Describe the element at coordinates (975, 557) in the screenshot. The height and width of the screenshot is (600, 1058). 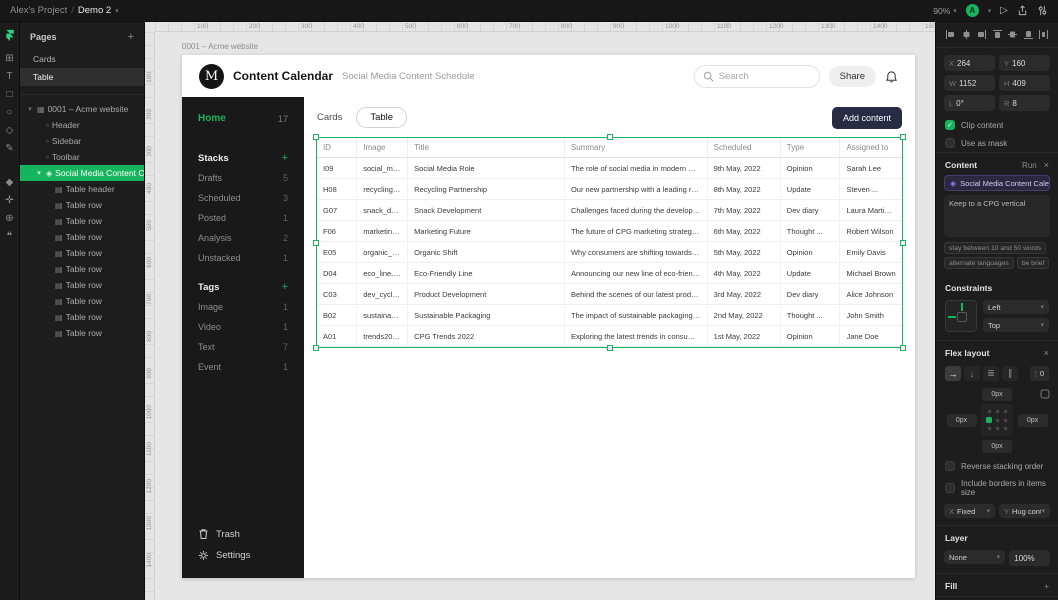
I see `blend-mode-select: None ▾` at that location.